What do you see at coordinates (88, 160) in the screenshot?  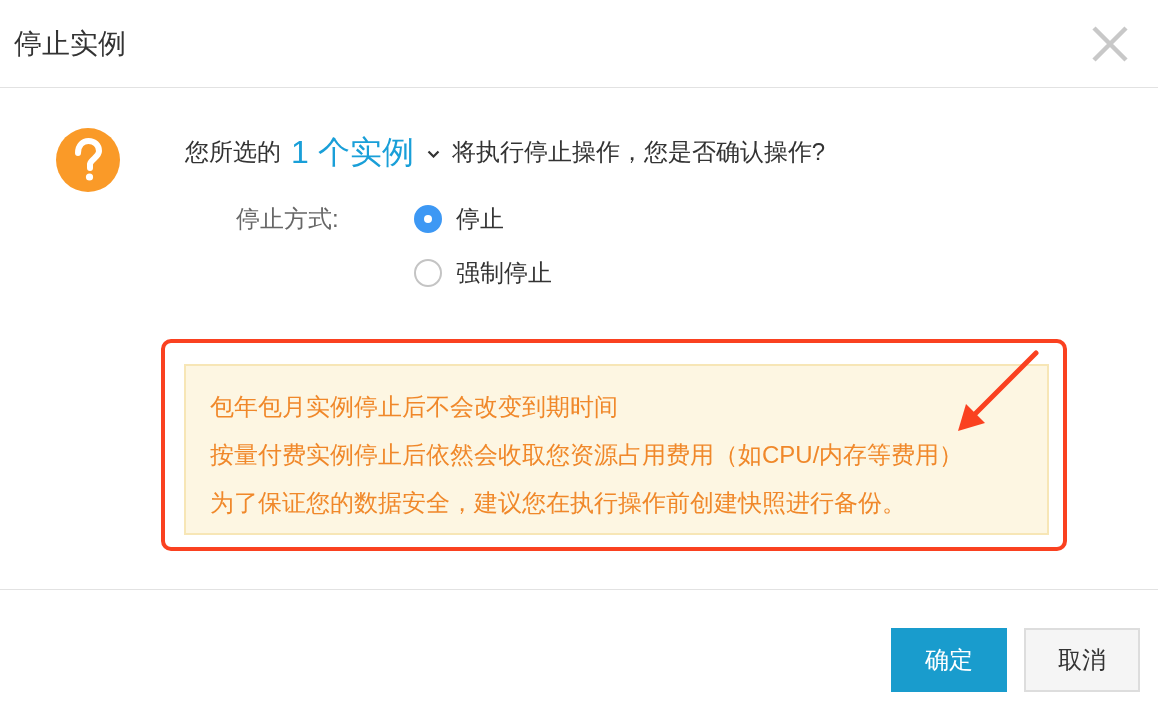 I see `question-mark-icon` at bounding box center [88, 160].